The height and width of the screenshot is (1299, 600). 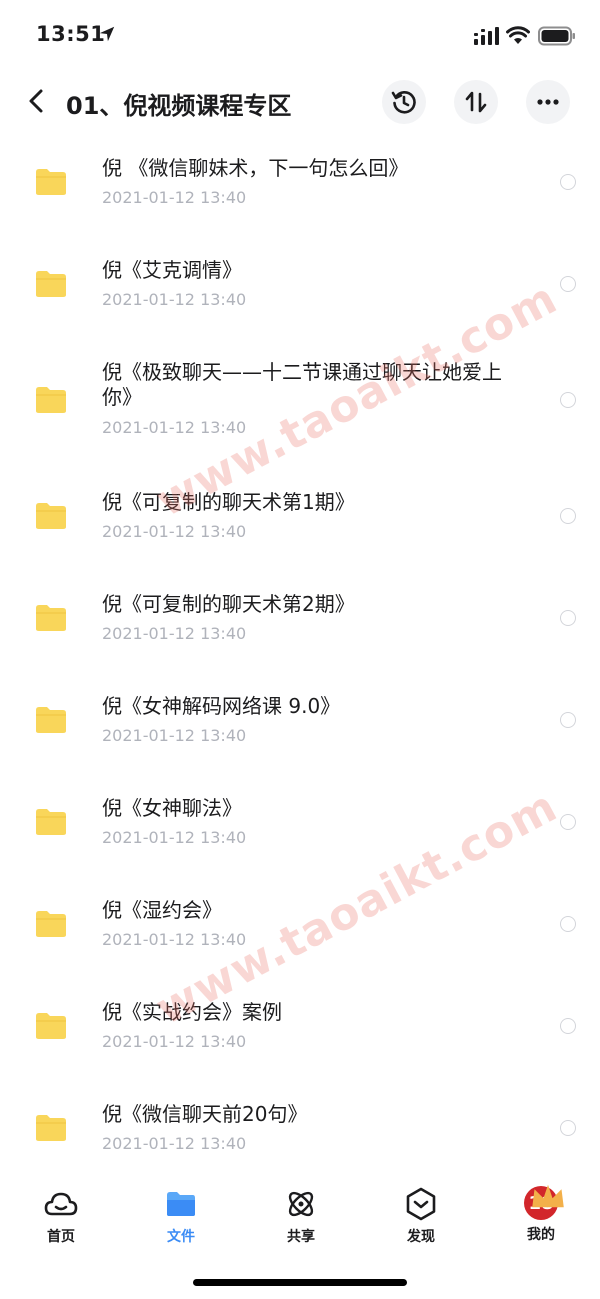 What do you see at coordinates (181, 1237) in the screenshot?
I see `tab-label: 文件` at bounding box center [181, 1237].